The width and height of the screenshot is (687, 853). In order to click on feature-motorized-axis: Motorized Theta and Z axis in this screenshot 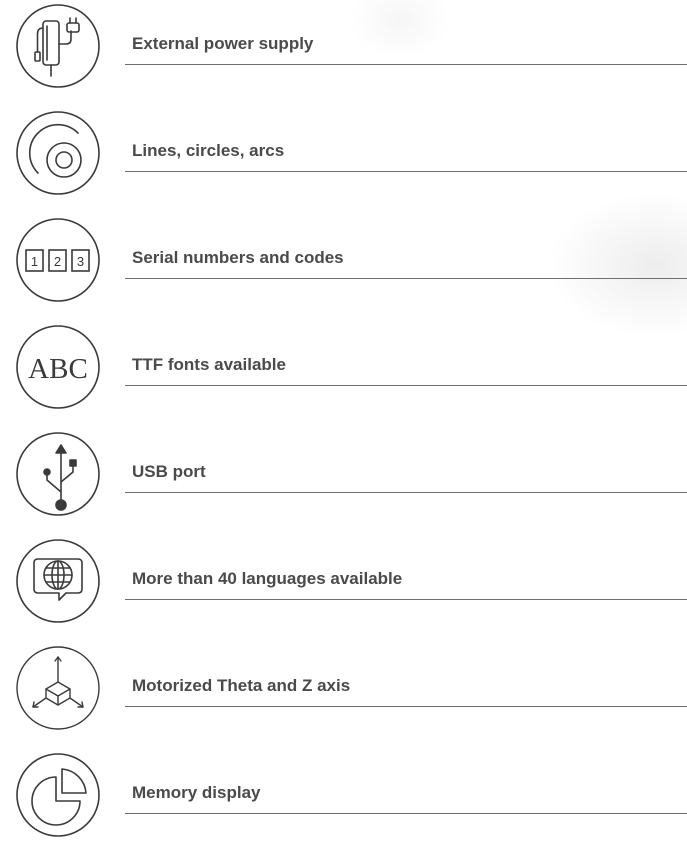, I will do `click(343, 694)`.